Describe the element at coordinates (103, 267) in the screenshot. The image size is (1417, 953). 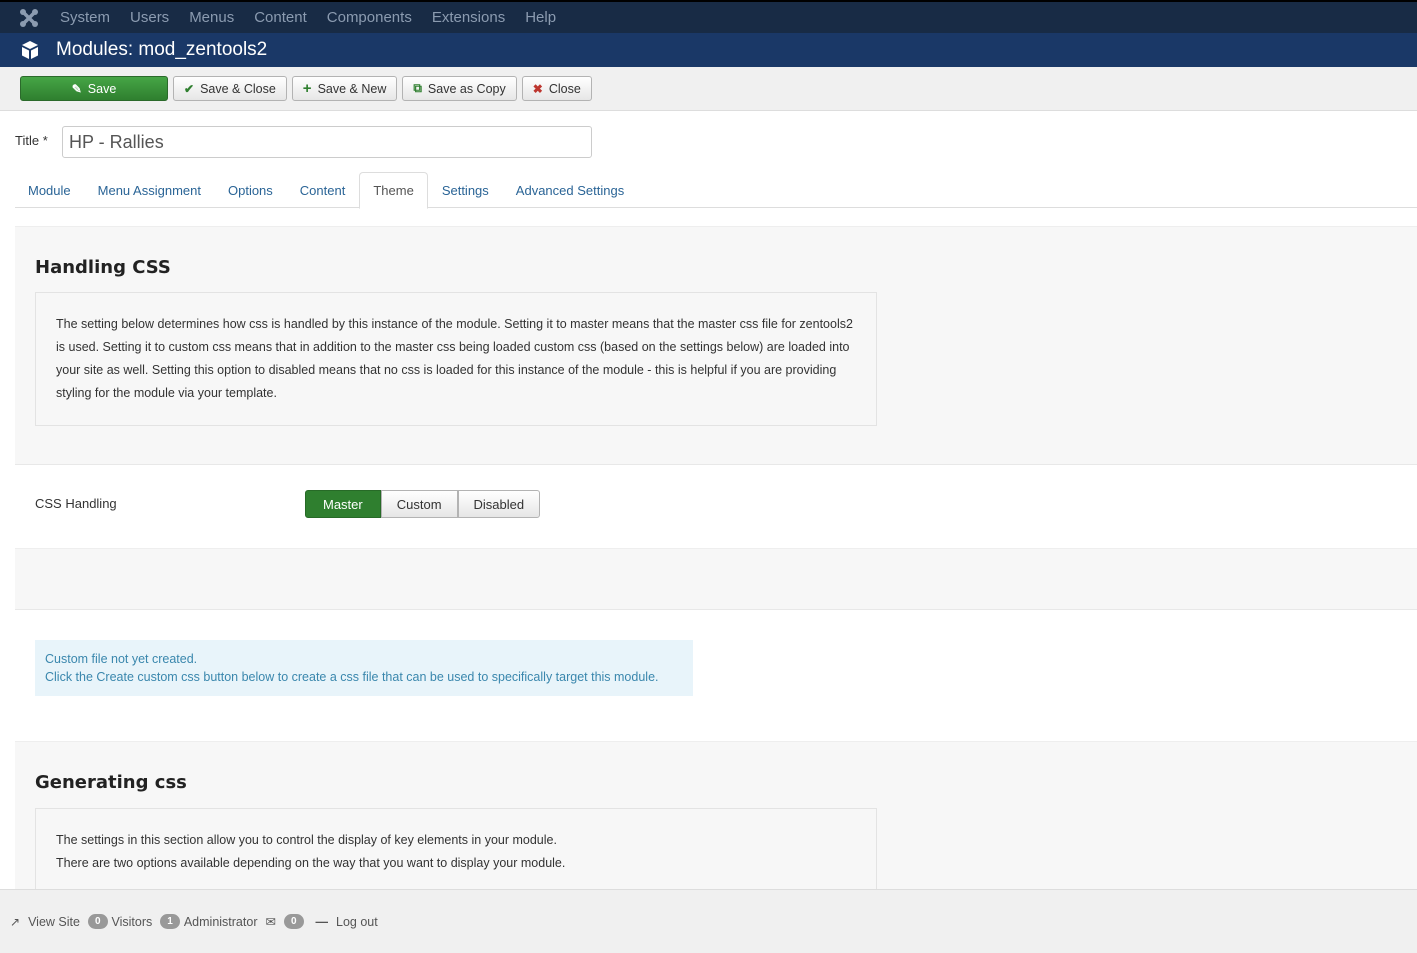
I see `handling-css-heading: Handling CSS` at that location.